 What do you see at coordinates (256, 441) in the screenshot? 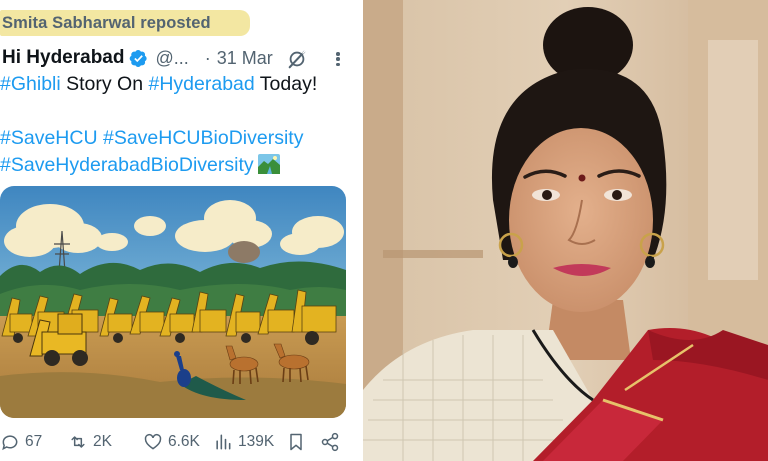
I see `views-count: 139K` at bounding box center [256, 441].